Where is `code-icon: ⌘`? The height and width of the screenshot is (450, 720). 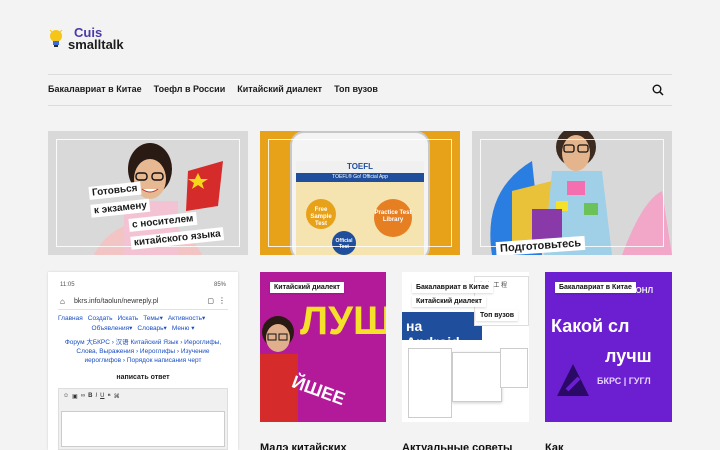
code-icon: ⌘ is located at coordinates (117, 396).